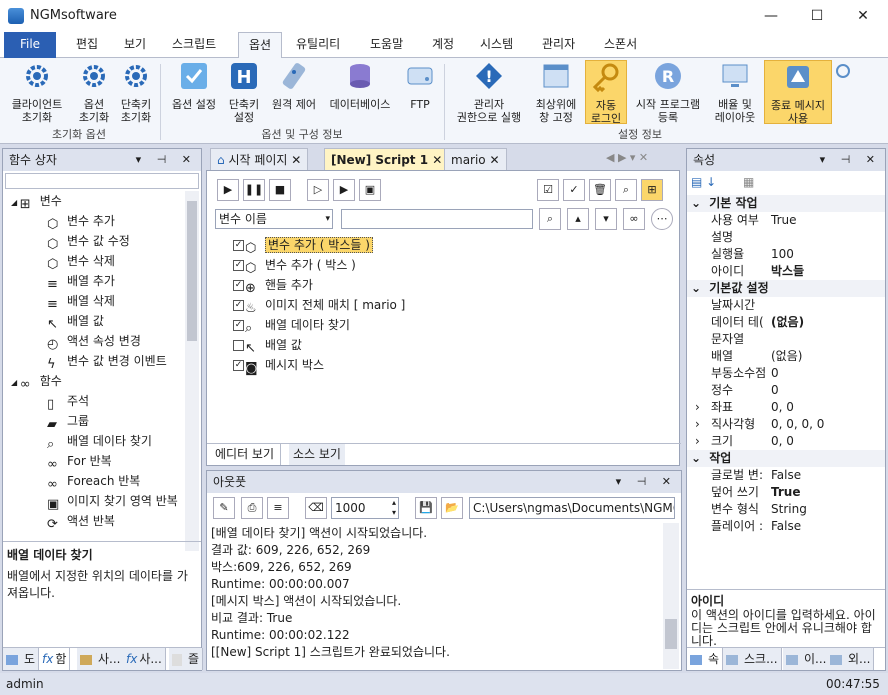 This screenshot has width=888, height=695. Describe the element at coordinates (278, 365) in the screenshot. I see `script-action-item: ✓ ◙ 메시지 박스` at that location.